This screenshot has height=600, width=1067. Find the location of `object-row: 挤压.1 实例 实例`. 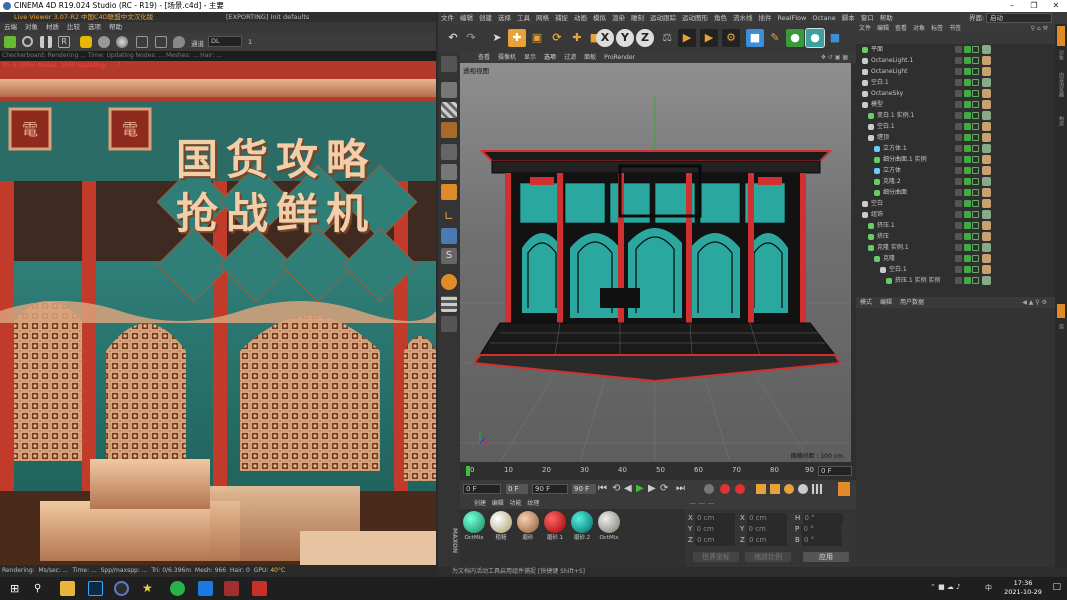

object-row: 挤压.1 实例 实例 is located at coordinates (955, 280).